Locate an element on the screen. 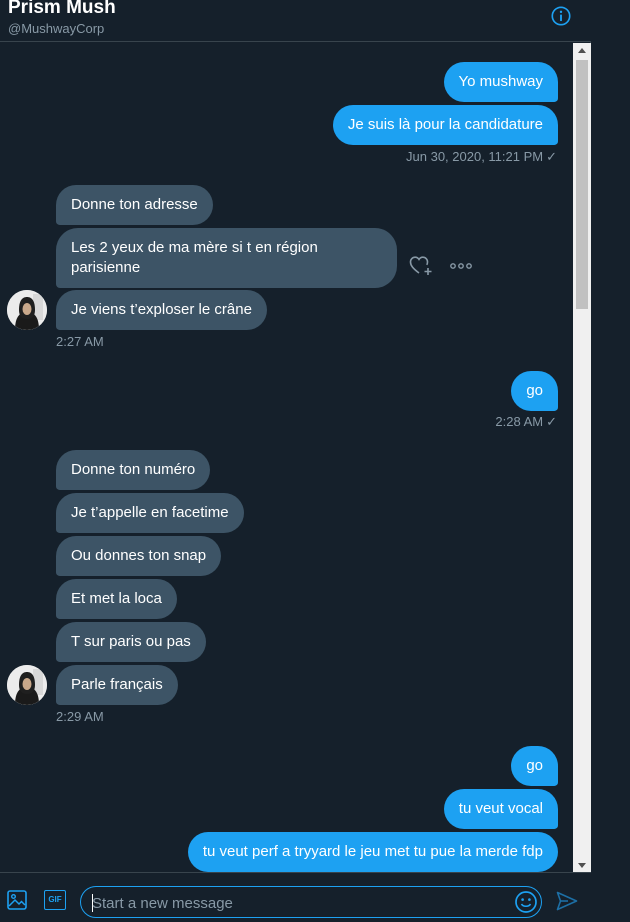 The width and height of the screenshot is (630, 922). emoji-icon is located at coordinates (526, 902).